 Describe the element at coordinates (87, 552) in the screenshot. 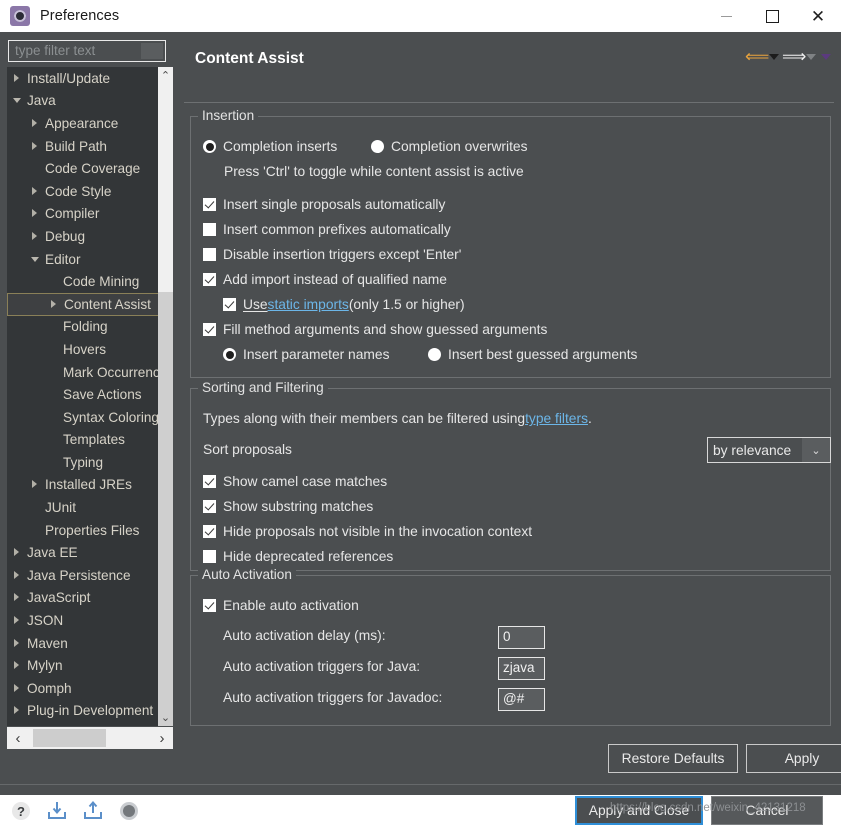

I see `sidebar-item-java-ee: Java EE` at that location.